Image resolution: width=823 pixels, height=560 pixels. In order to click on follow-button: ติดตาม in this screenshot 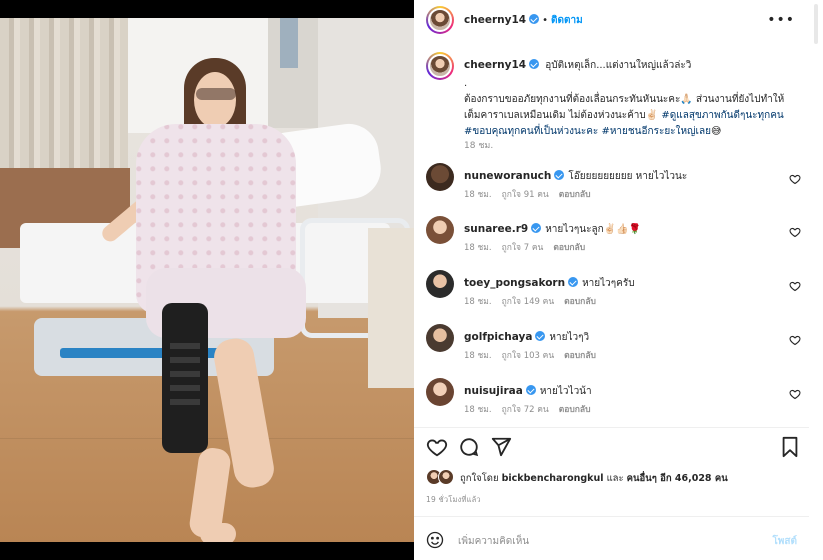, I will do `click(567, 20)`.